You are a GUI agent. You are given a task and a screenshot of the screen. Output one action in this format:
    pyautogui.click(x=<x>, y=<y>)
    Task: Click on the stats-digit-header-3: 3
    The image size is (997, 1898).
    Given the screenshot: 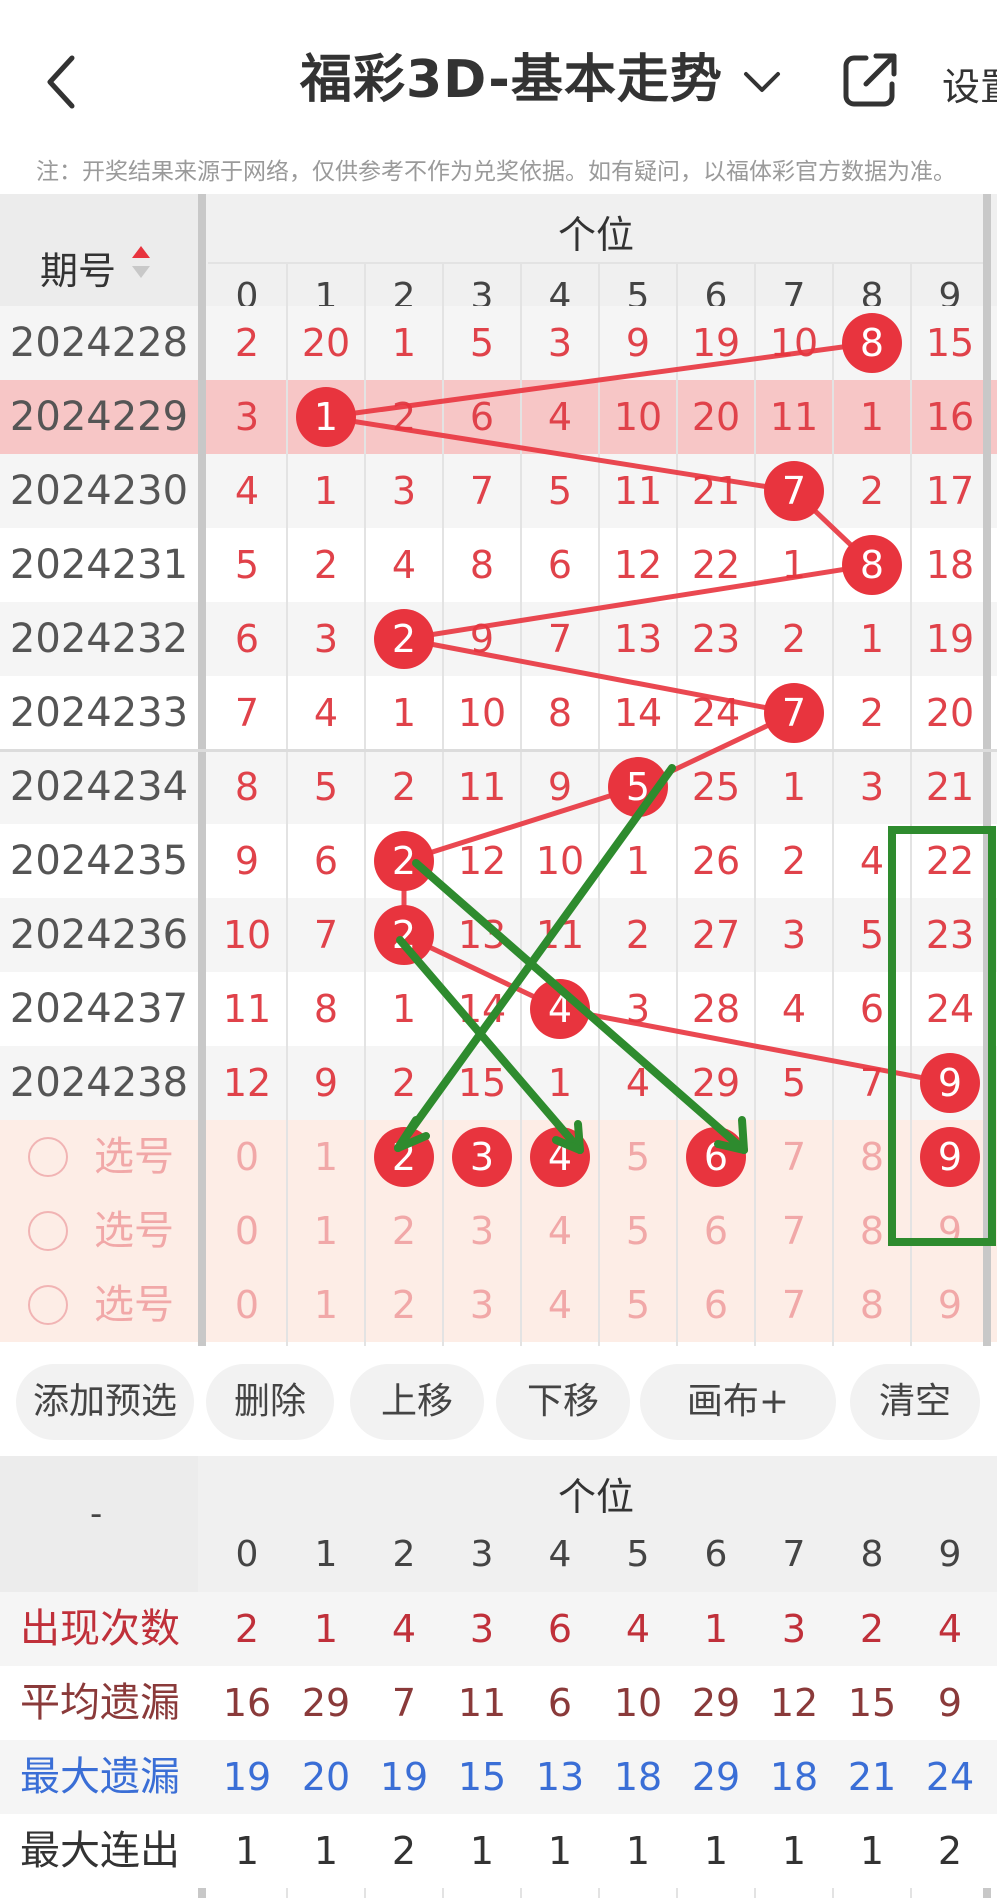 What is the action you would take?
    pyautogui.click(x=482, y=1554)
    